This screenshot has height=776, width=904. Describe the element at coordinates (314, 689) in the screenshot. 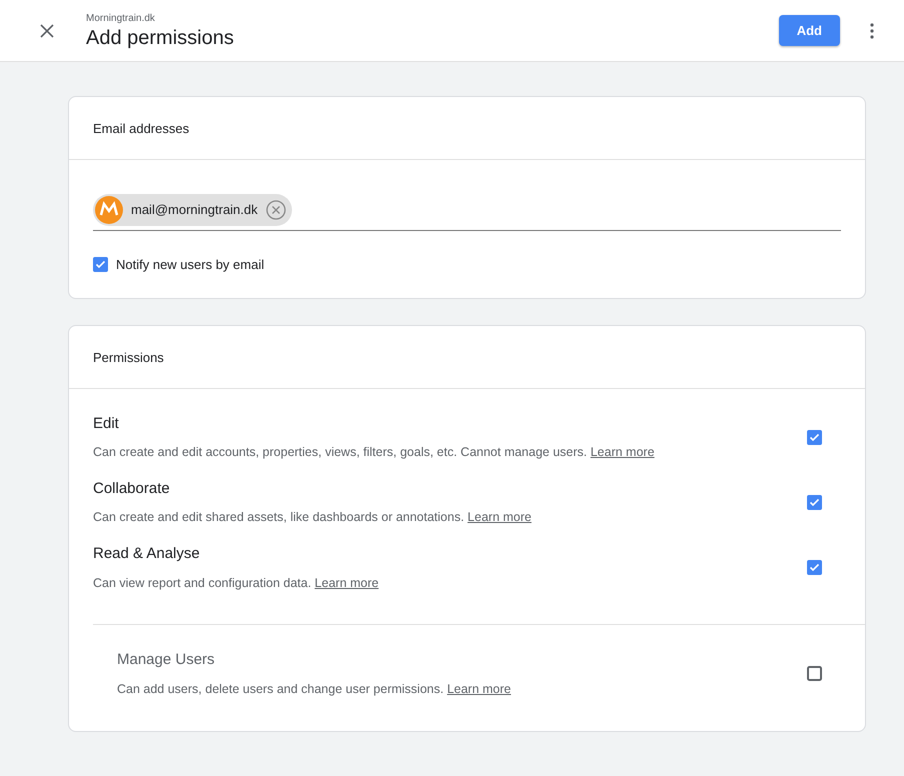

I see `permission-description: Can add users, delete users and change user permissions. Learn more` at that location.